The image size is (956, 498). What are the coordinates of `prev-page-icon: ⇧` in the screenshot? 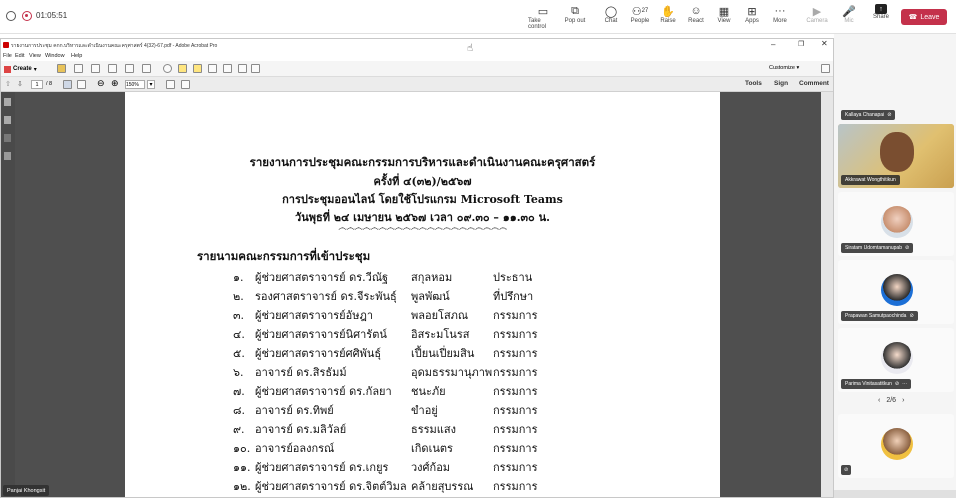 It's located at (8, 84).